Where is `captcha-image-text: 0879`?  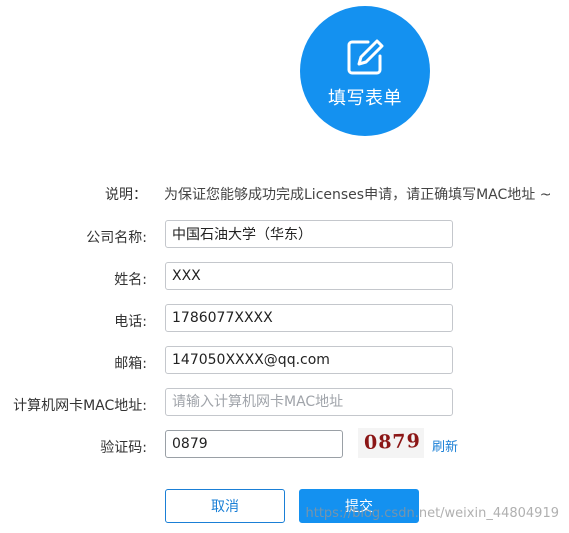
captcha-image-text: 0879 is located at coordinates (392, 442).